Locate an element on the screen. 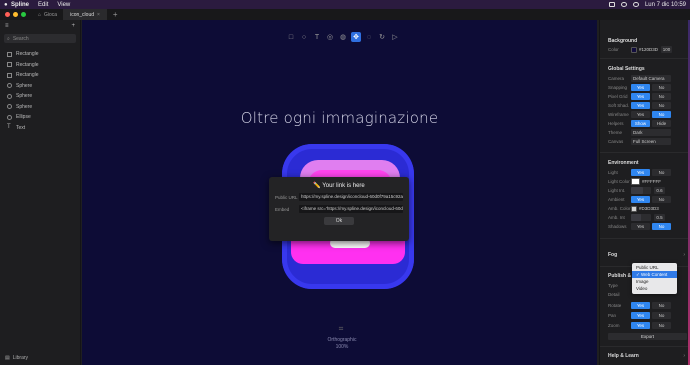 This screenshot has height=365, width=690. menu-app-name: Spline is located at coordinates (20, 5).